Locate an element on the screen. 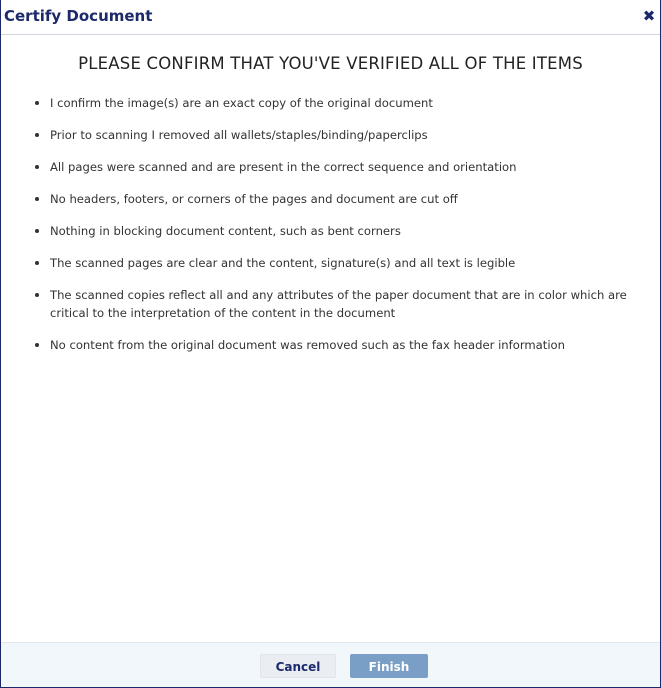  dialog-footer: Cancel Finish is located at coordinates (330, 664).